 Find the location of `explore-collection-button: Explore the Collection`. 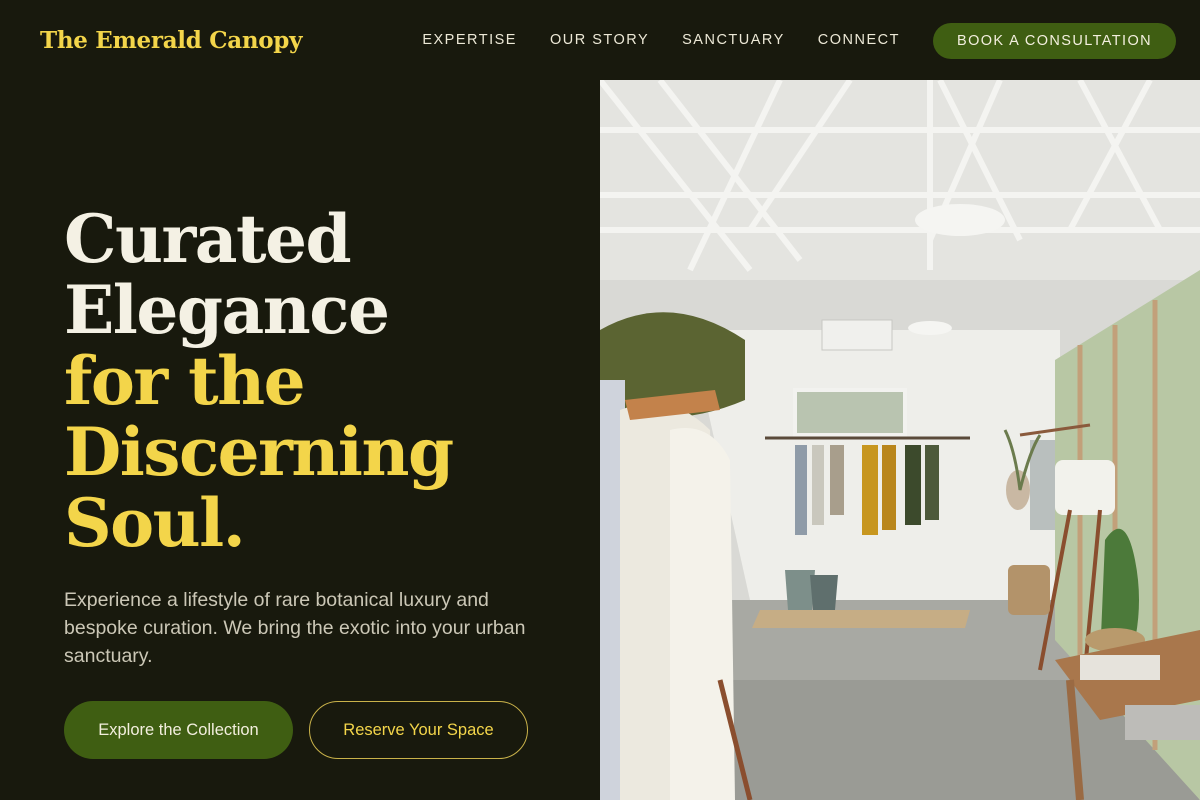

explore-collection-button: Explore the Collection is located at coordinates (178, 730).